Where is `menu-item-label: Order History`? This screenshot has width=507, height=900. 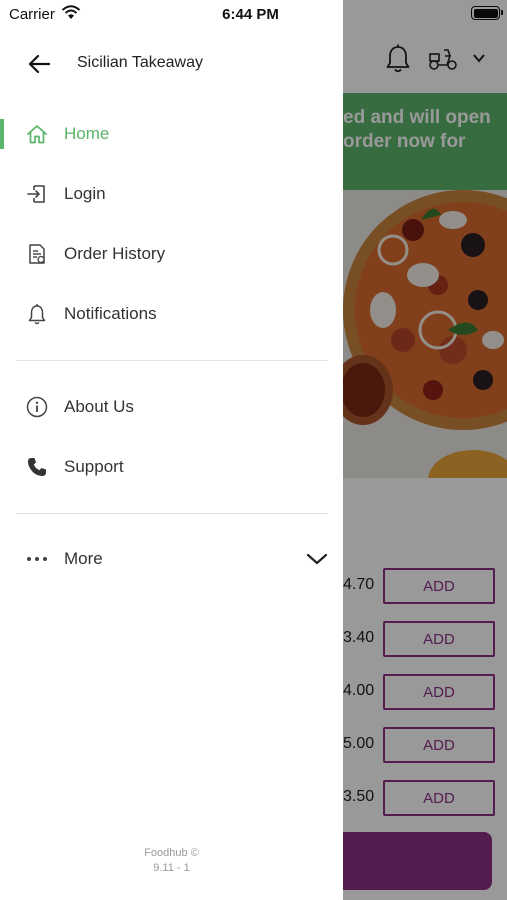
menu-item-label: Order History is located at coordinates (115, 253).